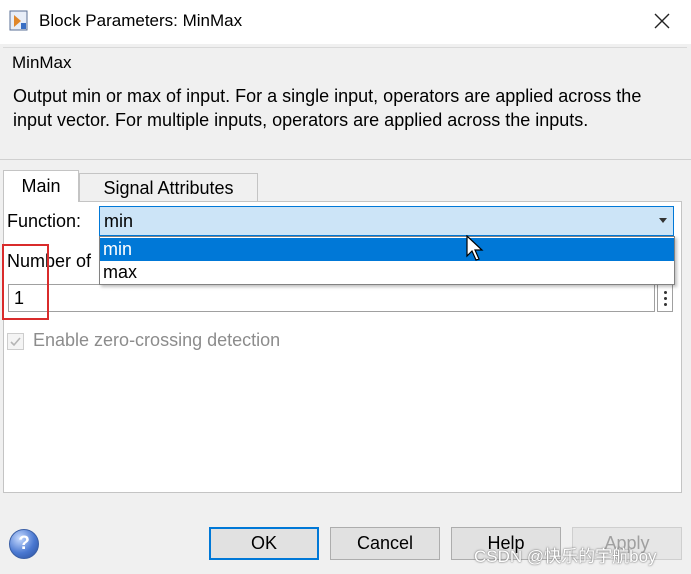 The width and height of the screenshot is (691, 574). Describe the element at coordinates (141, 20) in the screenshot. I see `window-title: Block Parameters: MinMax` at that location.